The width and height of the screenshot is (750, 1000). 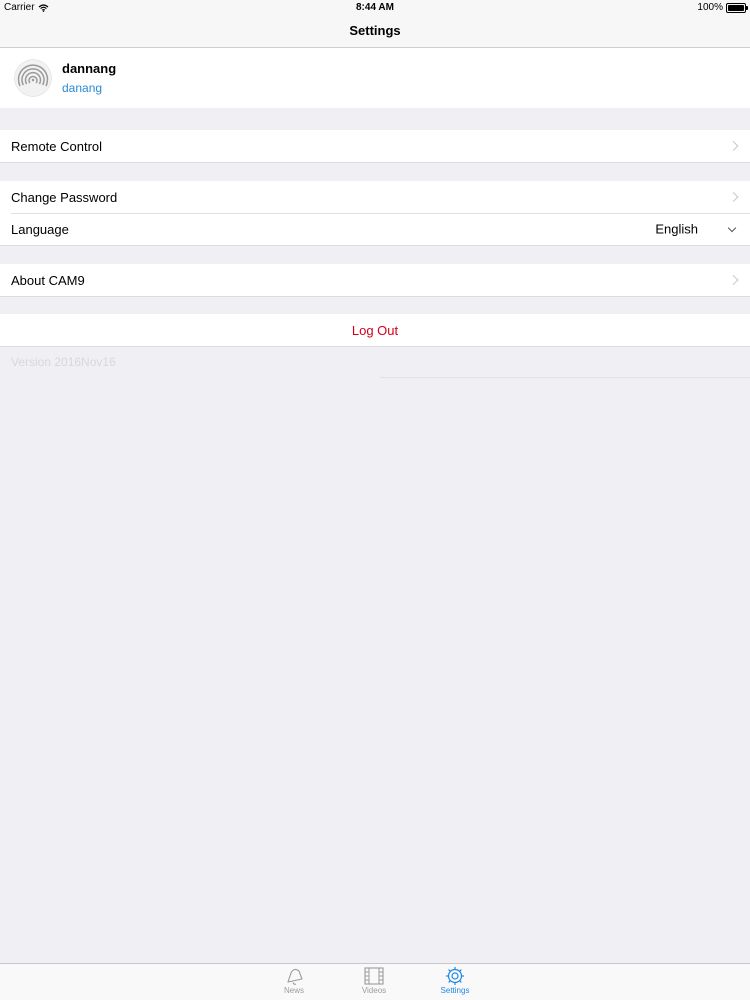 I want to click on remote-control-row: Remote Control, so click(x=375, y=146).